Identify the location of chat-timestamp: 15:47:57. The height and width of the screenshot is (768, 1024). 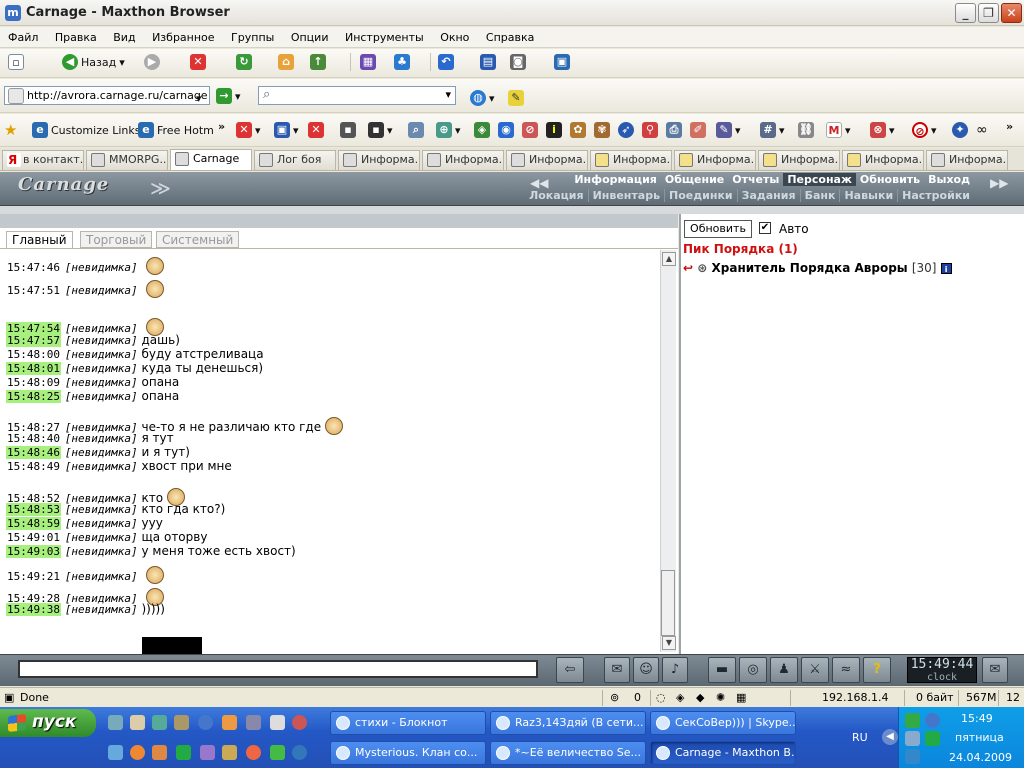
(33, 340).